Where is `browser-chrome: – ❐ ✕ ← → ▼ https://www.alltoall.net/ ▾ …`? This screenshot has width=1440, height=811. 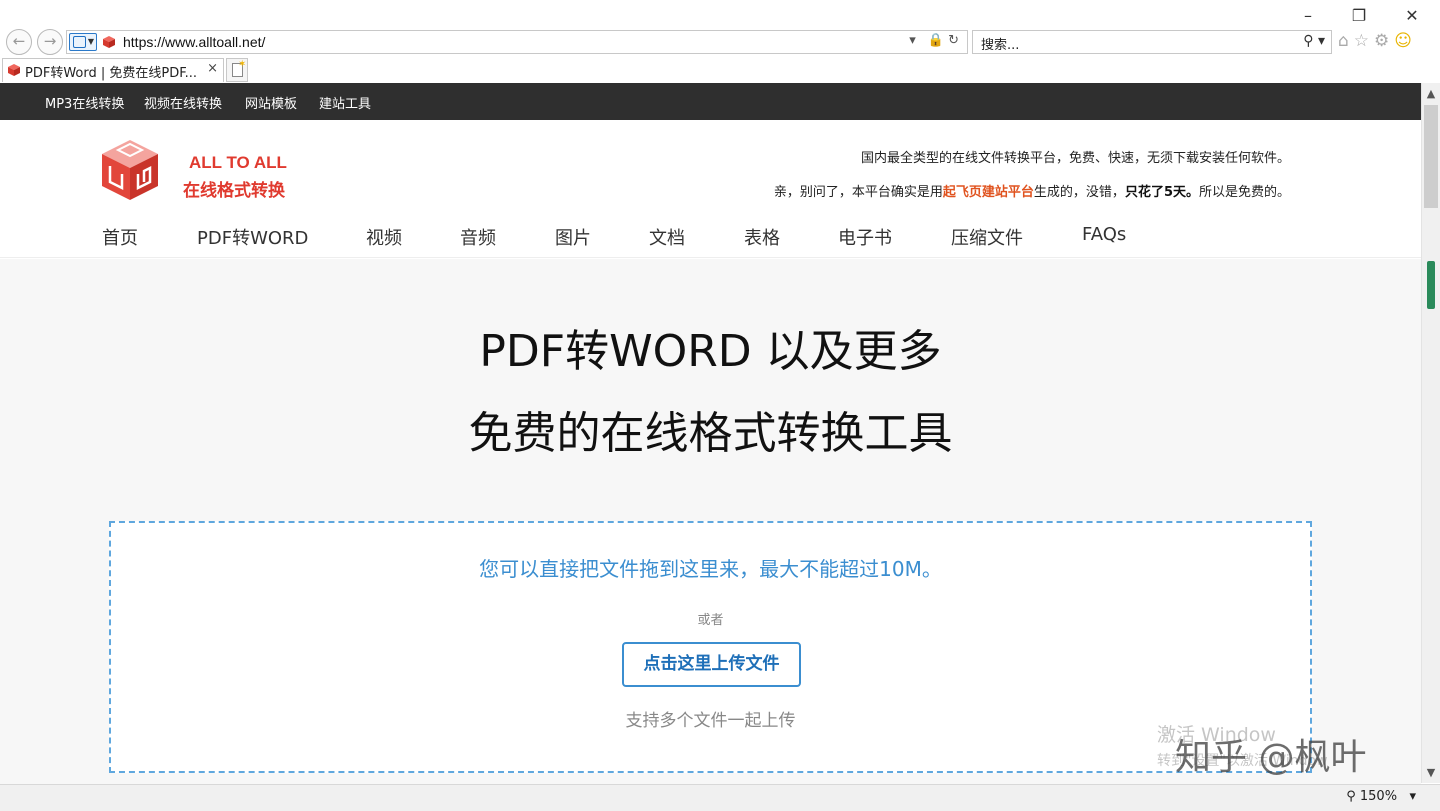 browser-chrome: – ❐ ✕ ← → ▼ https://www.alltoall.net/ ▾ … is located at coordinates (720, 41).